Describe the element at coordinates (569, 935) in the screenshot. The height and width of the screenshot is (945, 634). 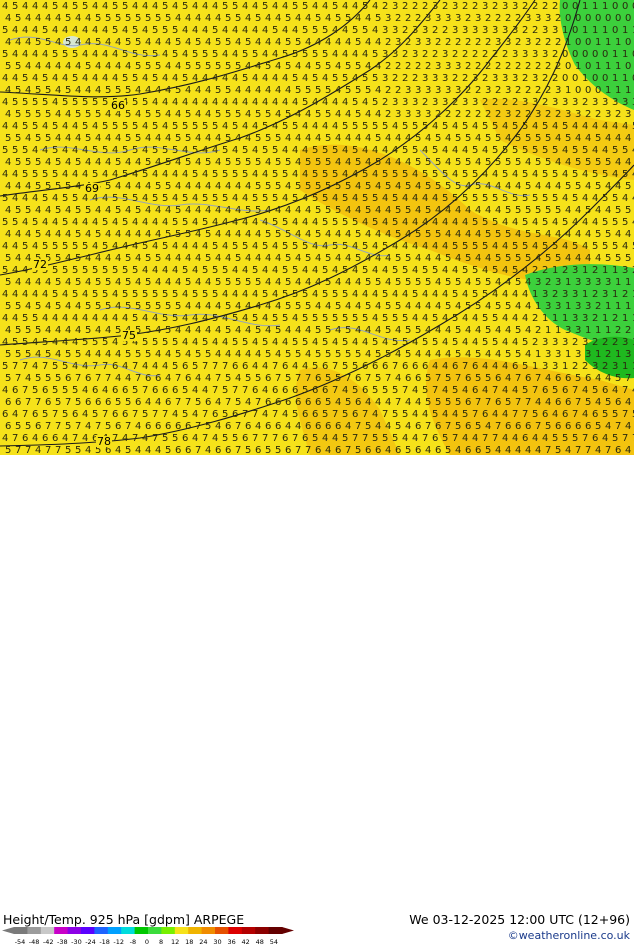
I see `credit-link: ©weatheronline.co.uk` at that location.